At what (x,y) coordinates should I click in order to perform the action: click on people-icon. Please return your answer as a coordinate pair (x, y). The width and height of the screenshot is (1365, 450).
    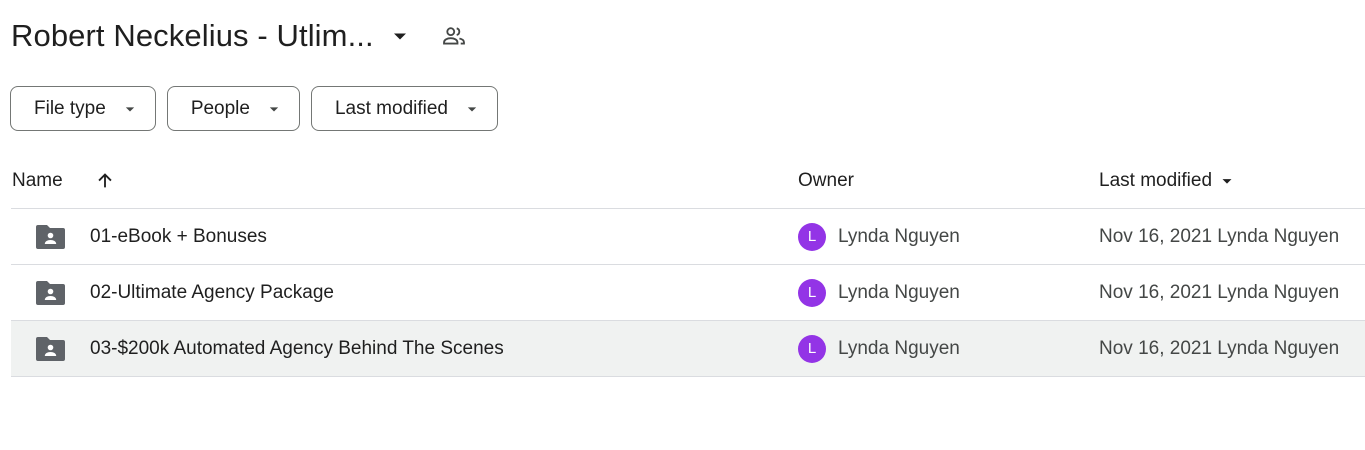
    Looking at the image, I should click on (454, 36).